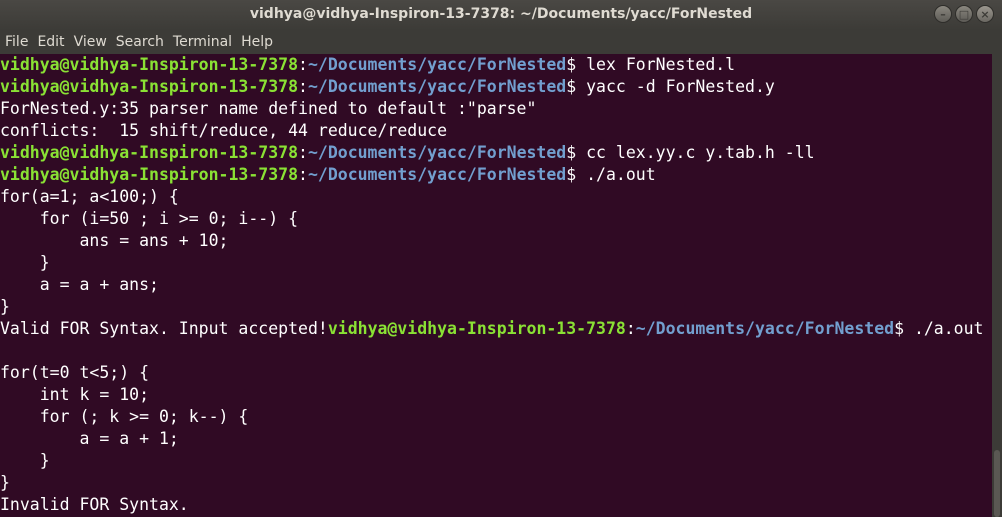 This screenshot has width=1002, height=517. I want to click on output-text: Valid FOR Syntax. Input accepted!, so click(164, 328).